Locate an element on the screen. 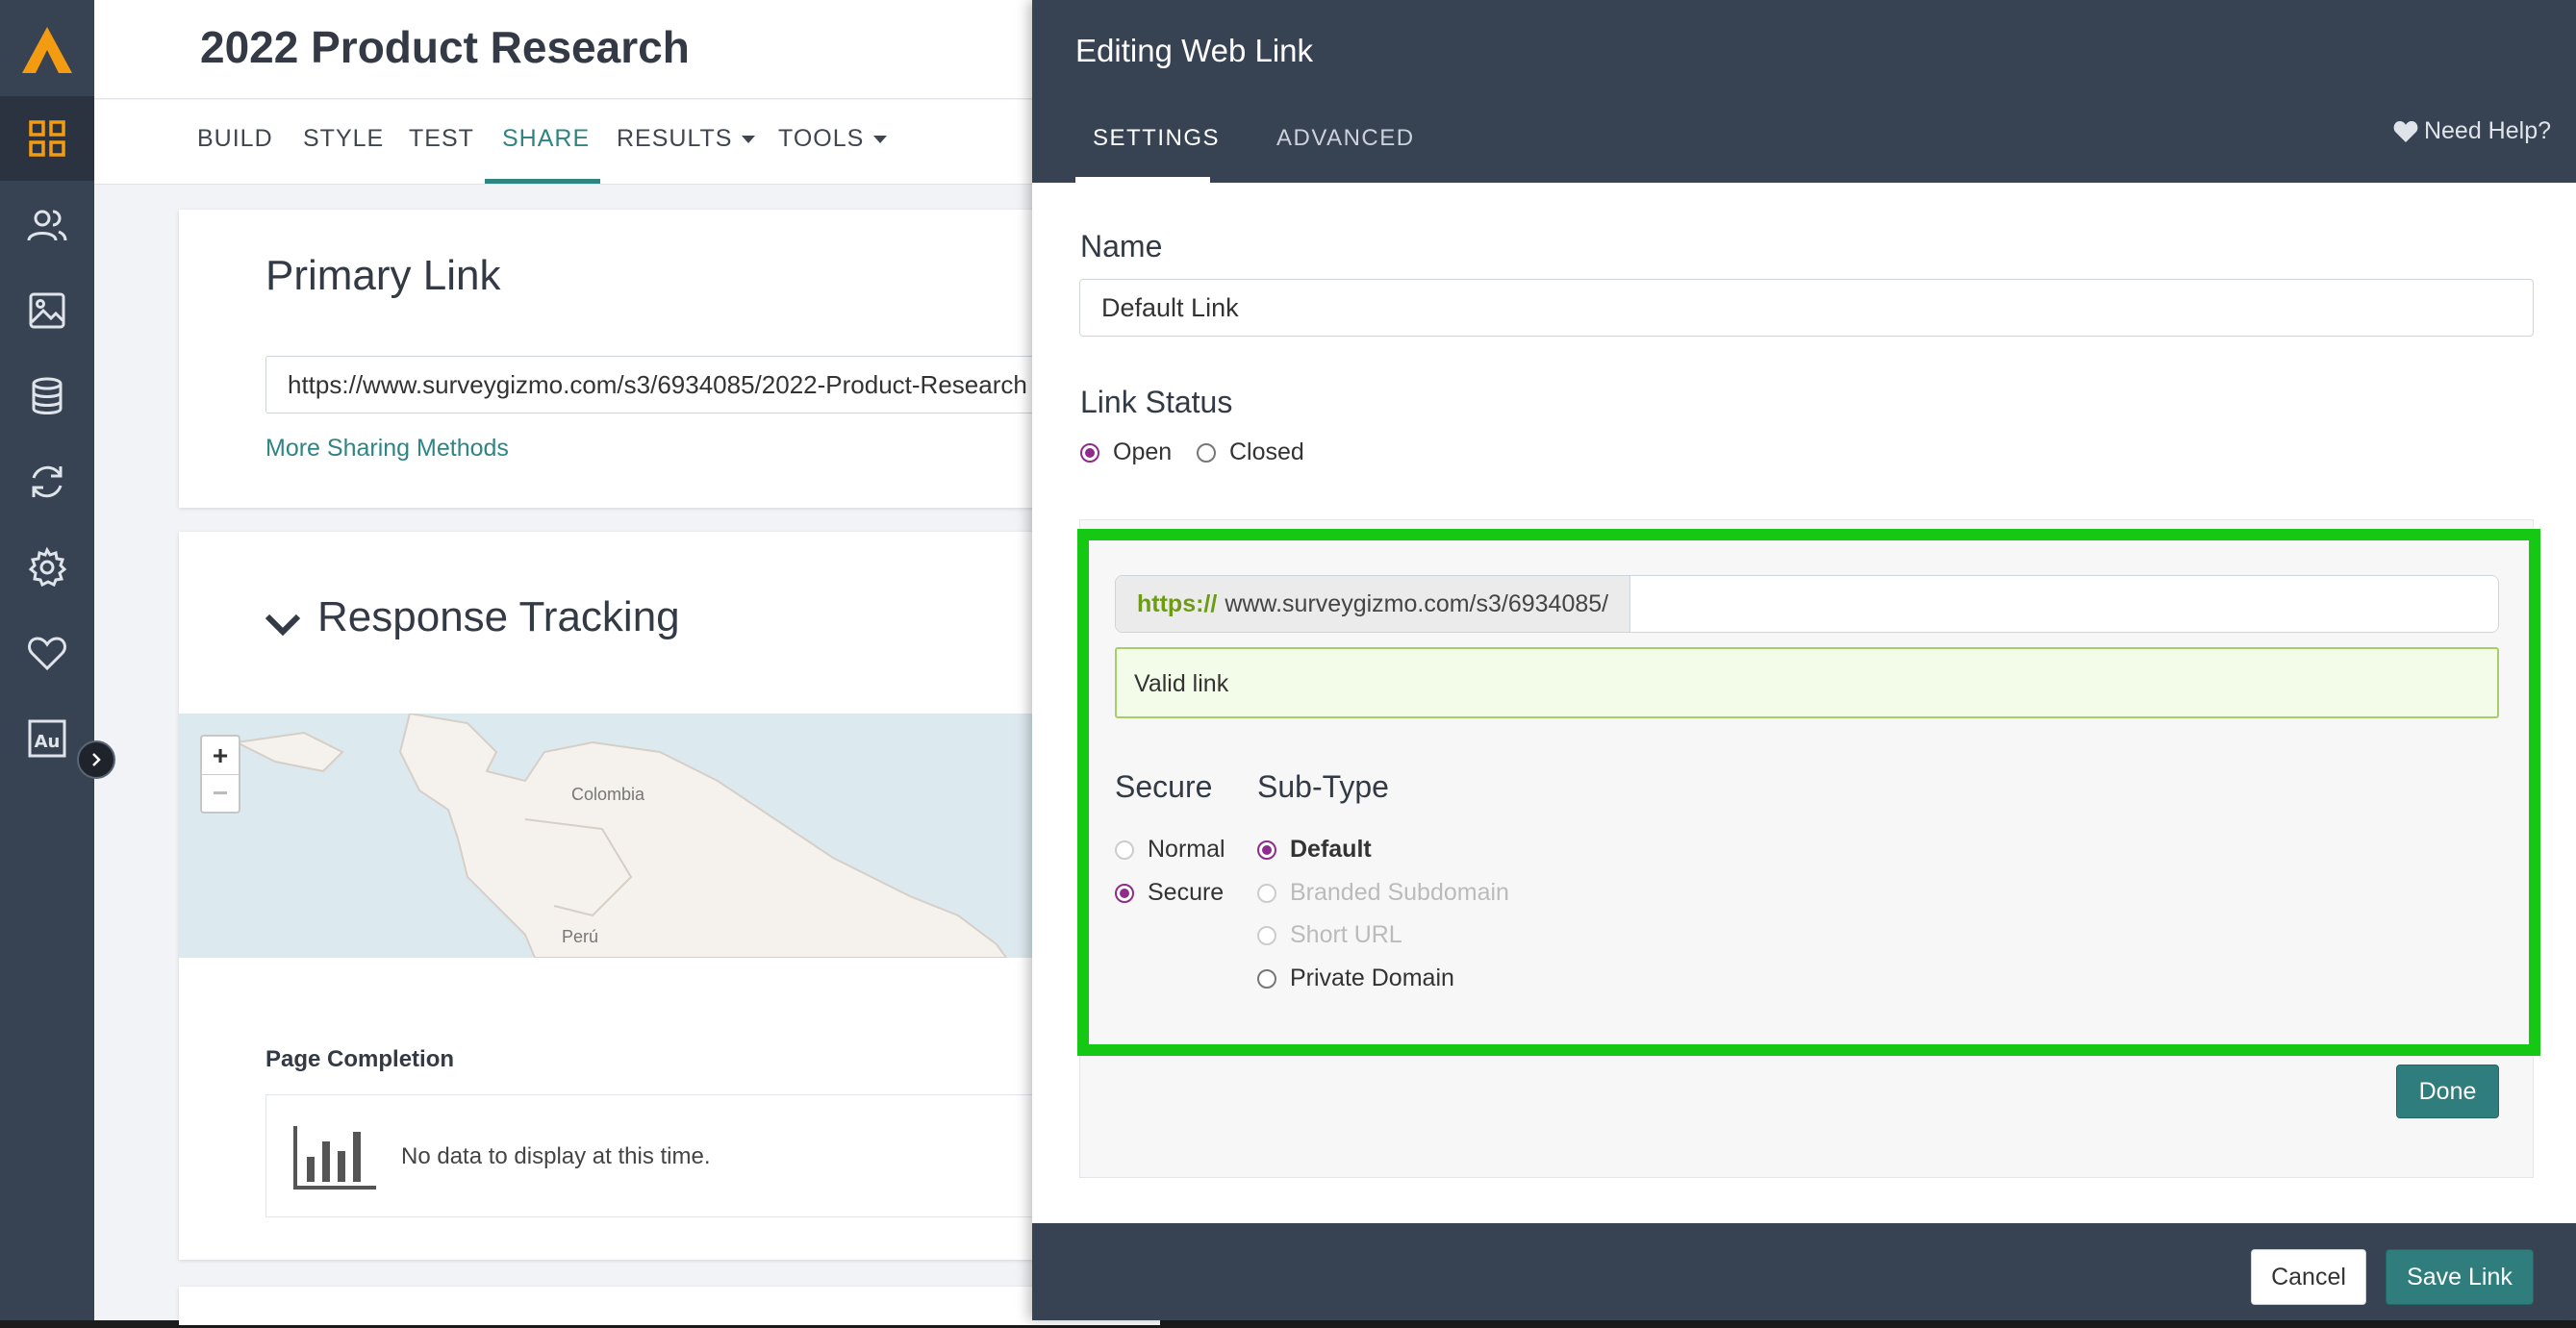  zoom-in-button: + is located at coordinates (220, 755).